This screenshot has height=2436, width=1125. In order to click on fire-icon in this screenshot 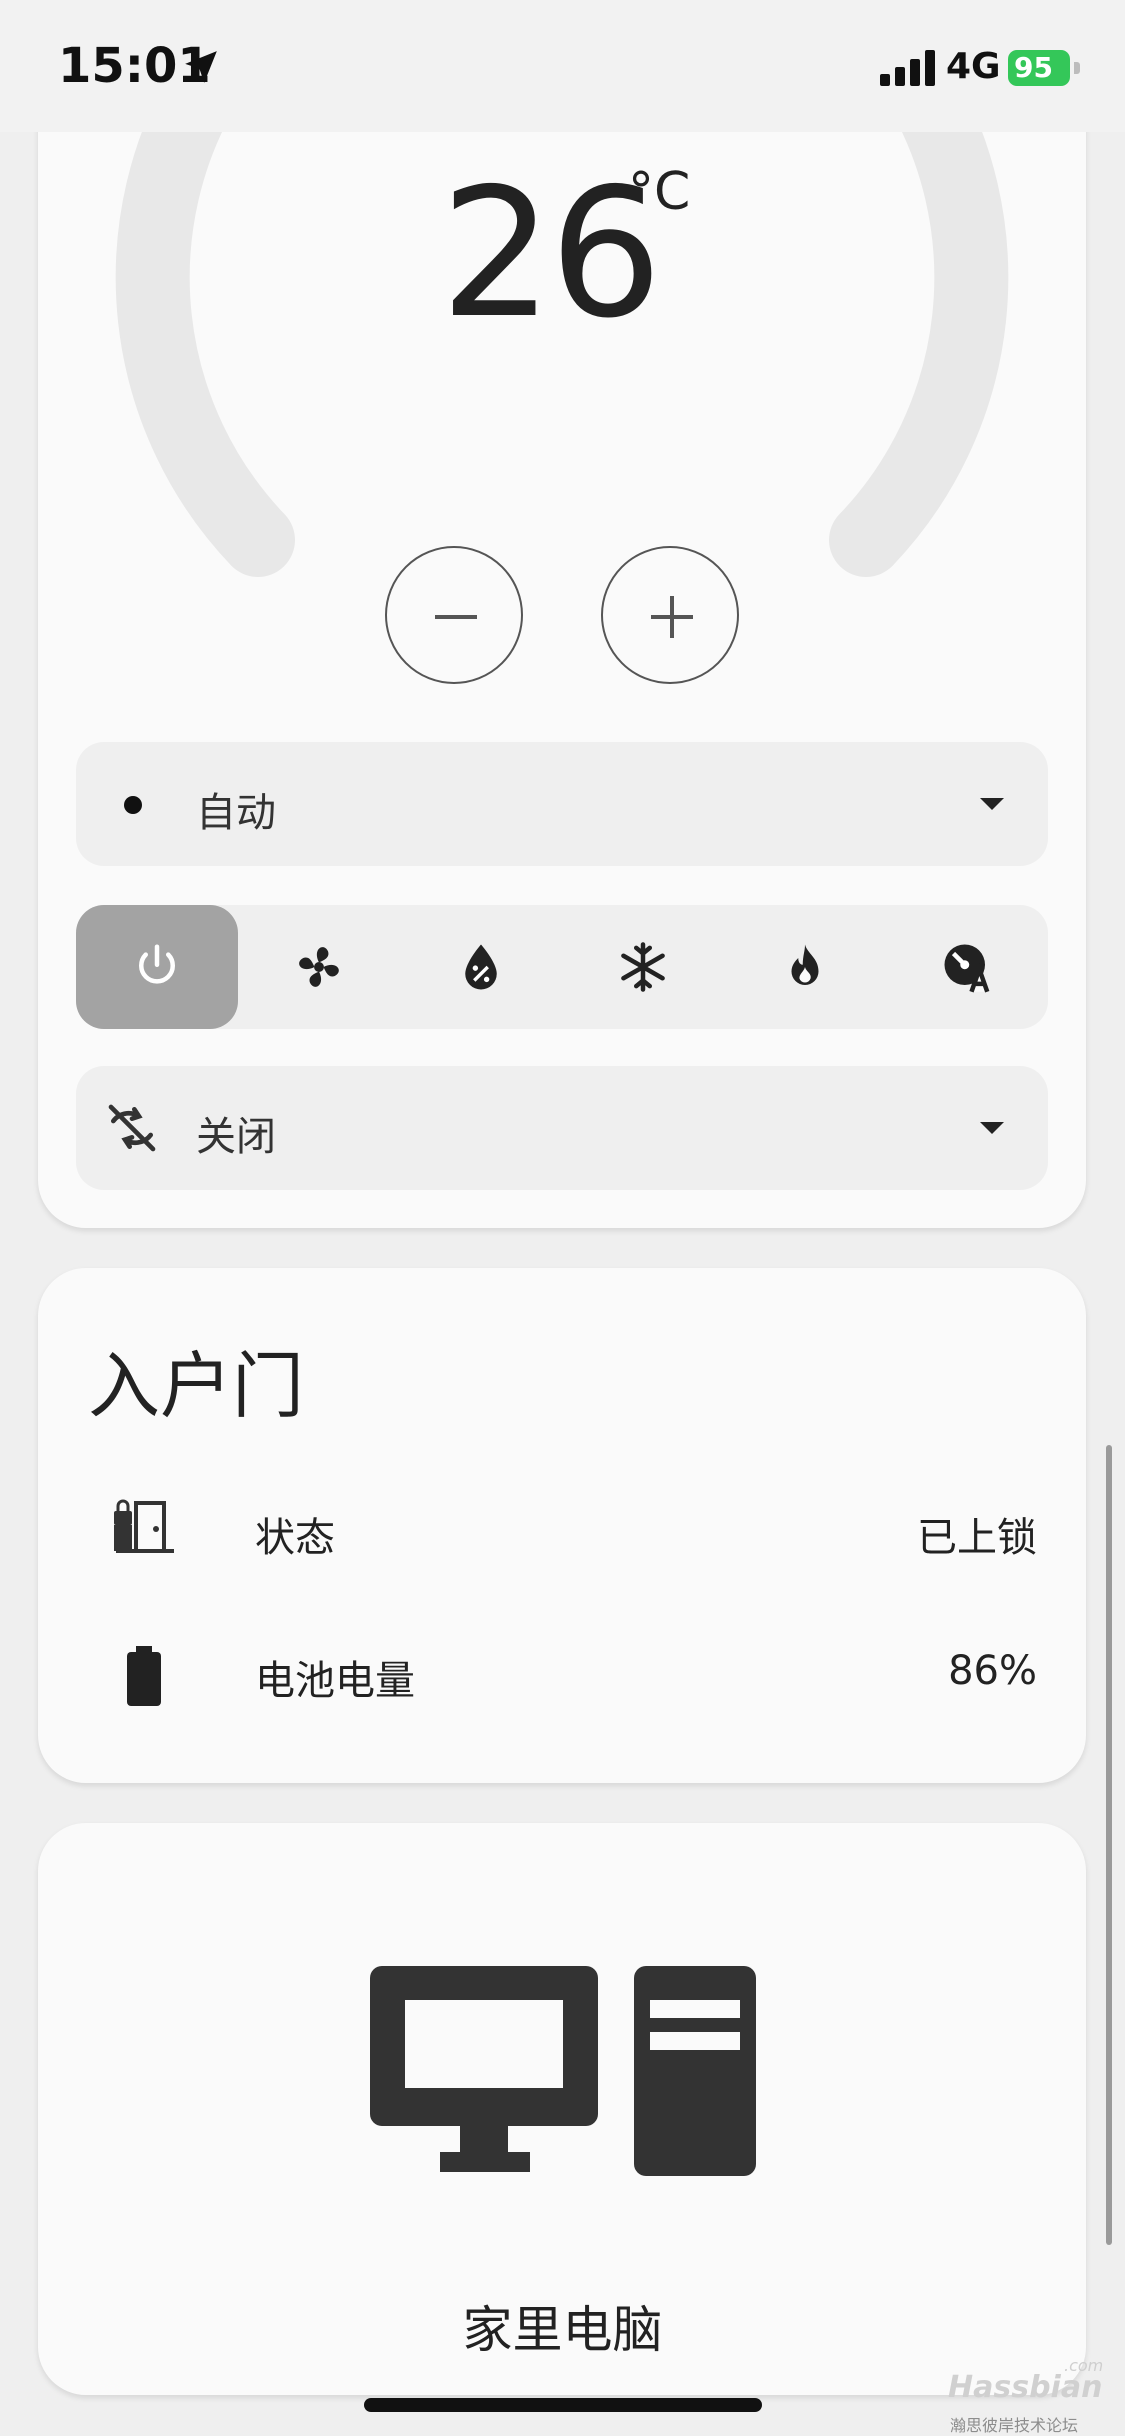, I will do `click(805, 964)`.